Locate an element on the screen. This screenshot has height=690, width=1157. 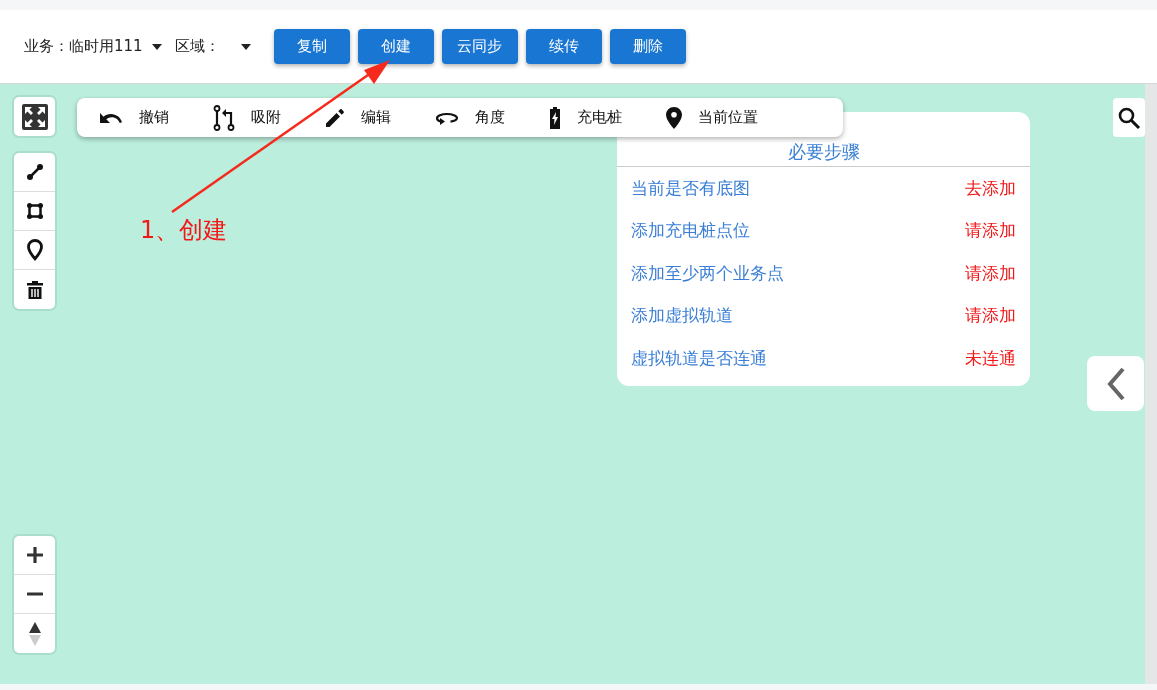
action-button: 创建 is located at coordinates (395, 46).